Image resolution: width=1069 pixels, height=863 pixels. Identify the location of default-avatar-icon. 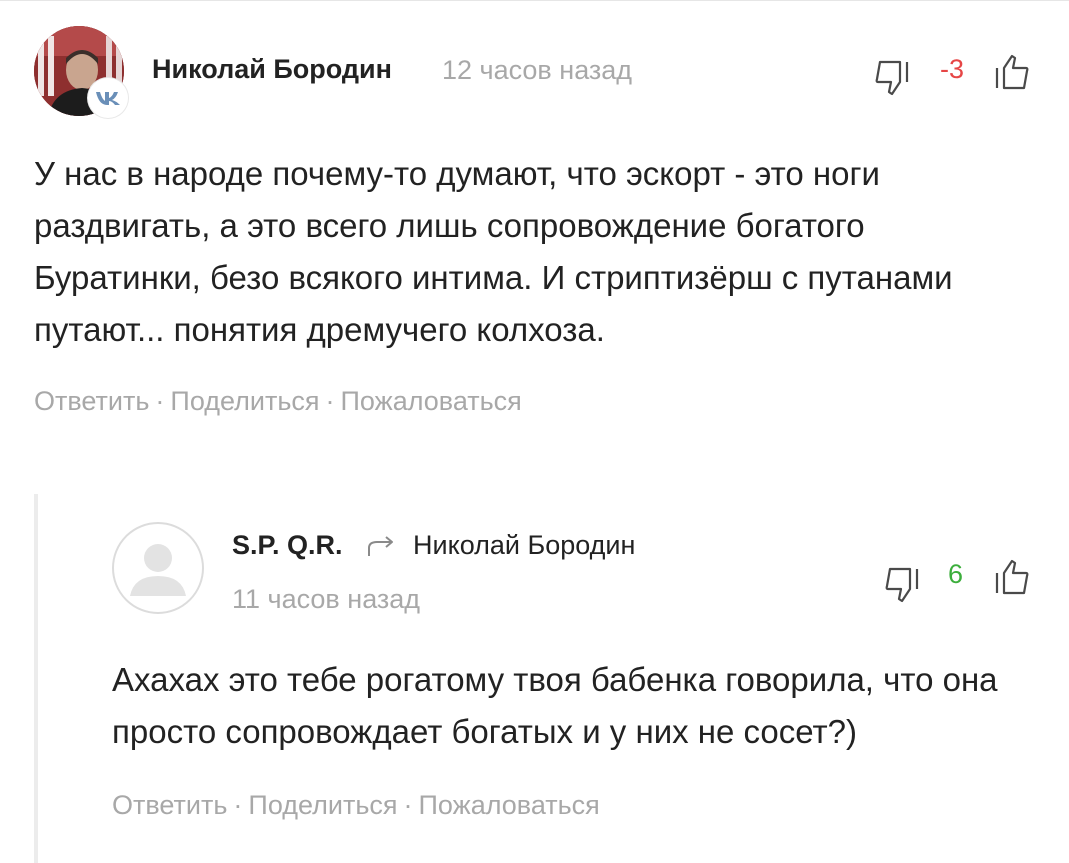
(158, 570).